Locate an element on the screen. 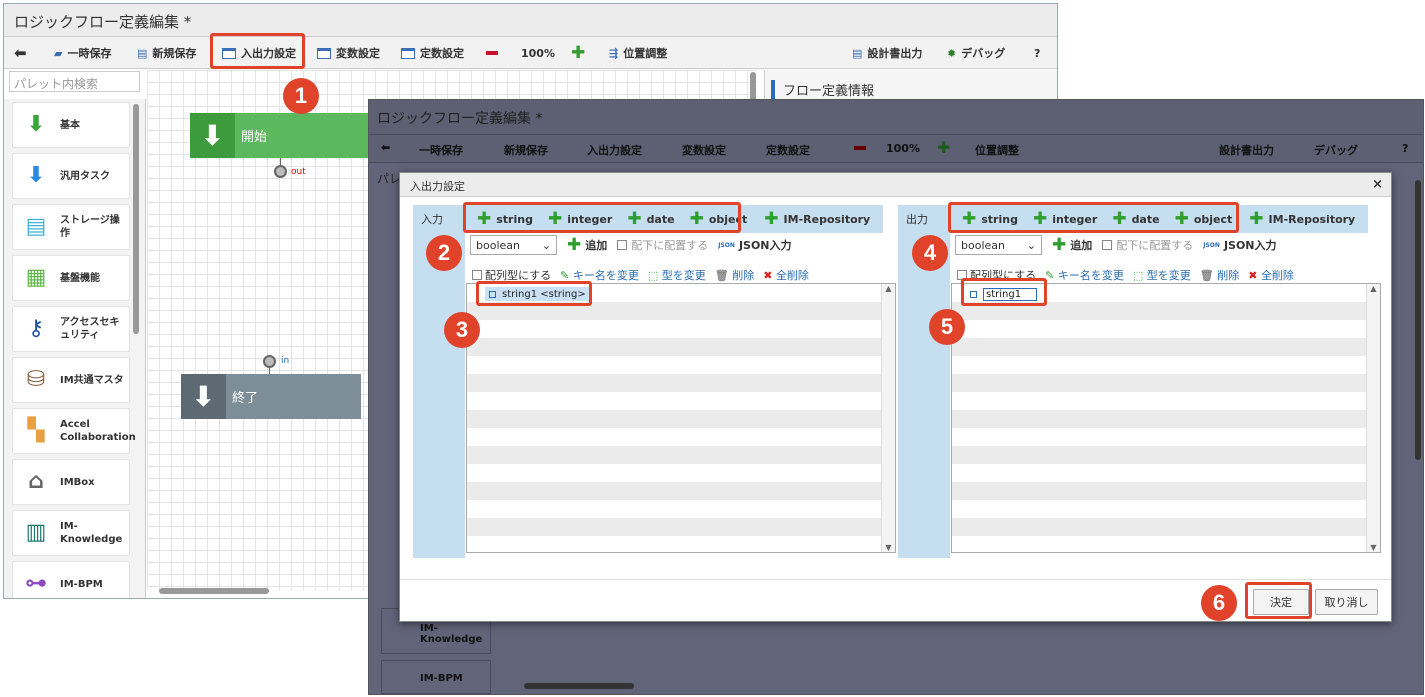 This screenshot has height=697, width=1425. start-node: ⬇ 開始 is located at coordinates (285, 135).